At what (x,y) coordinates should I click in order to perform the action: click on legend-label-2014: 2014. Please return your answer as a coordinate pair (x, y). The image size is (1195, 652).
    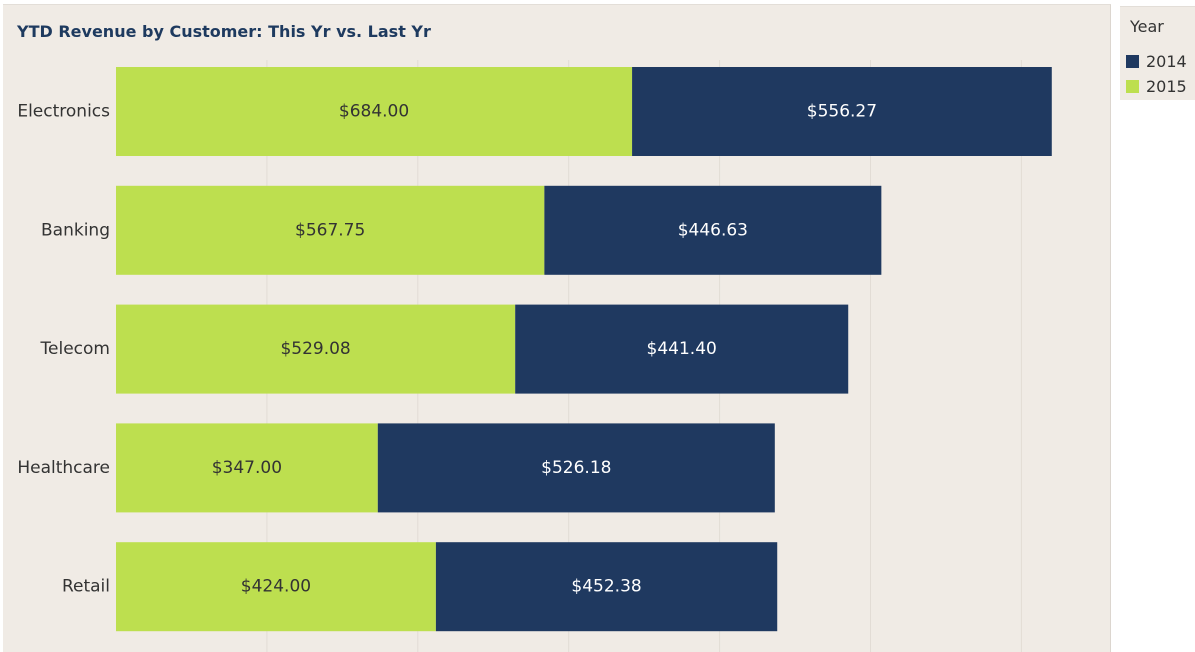
    Looking at the image, I should click on (1166, 61).